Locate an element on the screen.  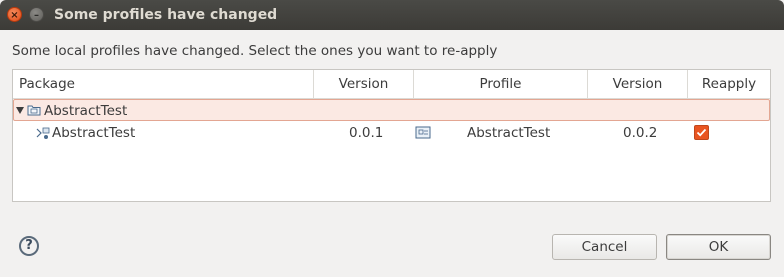
profile-version: 0.0.2 is located at coordinates (640, 133).